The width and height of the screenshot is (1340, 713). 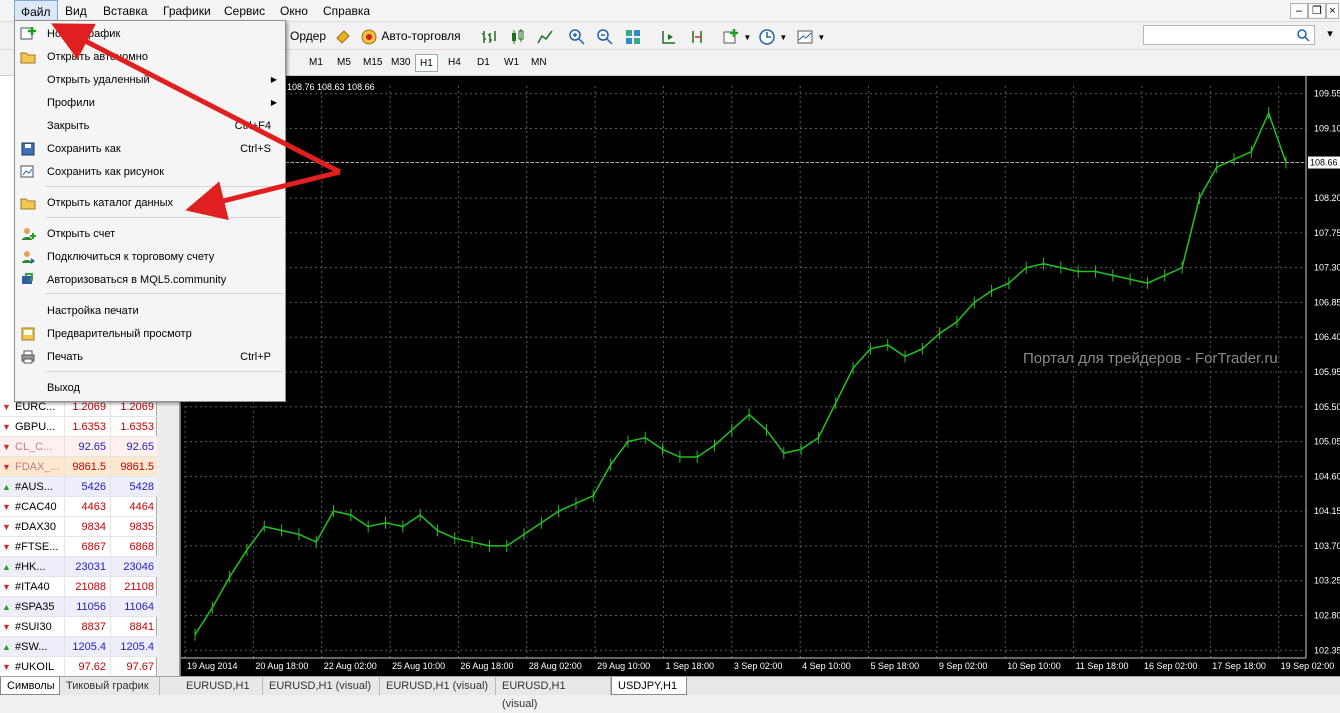 I want to click on bid-price: 1205.4, so click(x=86, y=647).